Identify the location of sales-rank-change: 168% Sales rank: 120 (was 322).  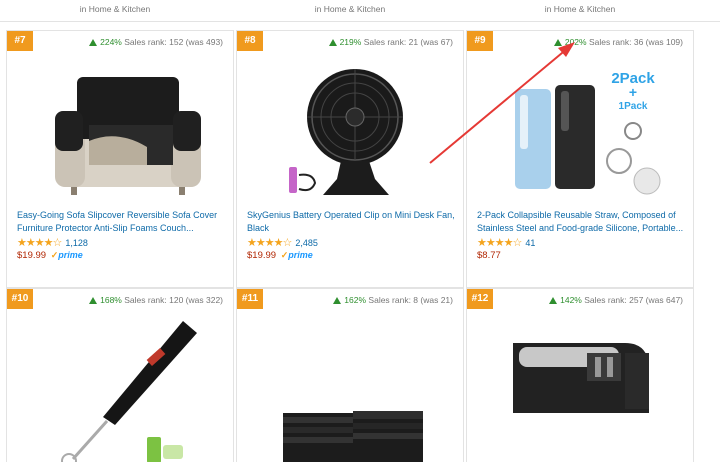
(156, 300).